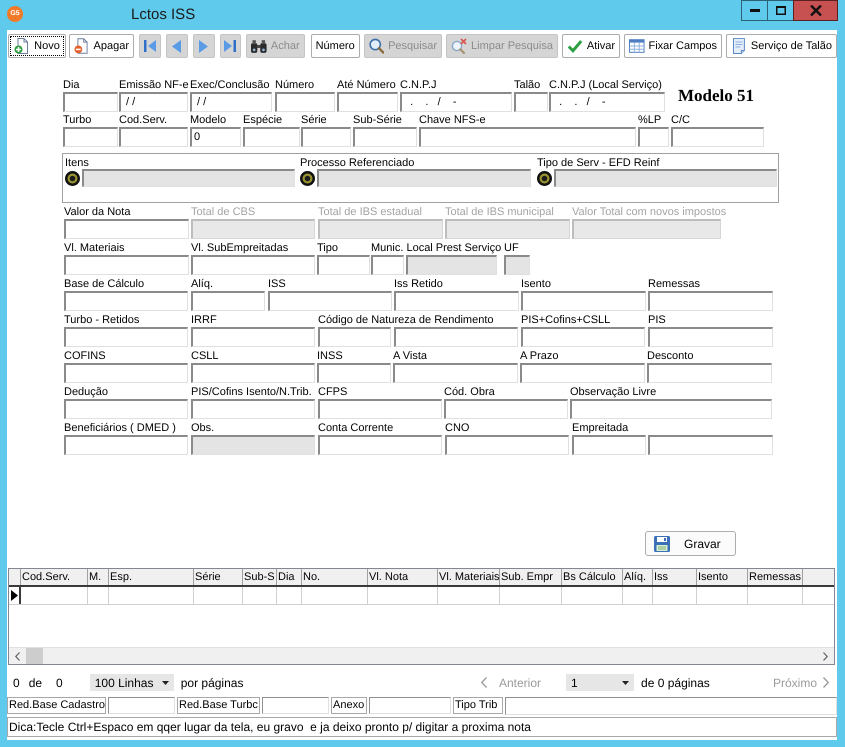  Describe the element at coordinates (600, 682) in the screenshot. I see `page-dropdown: 1` at that location.